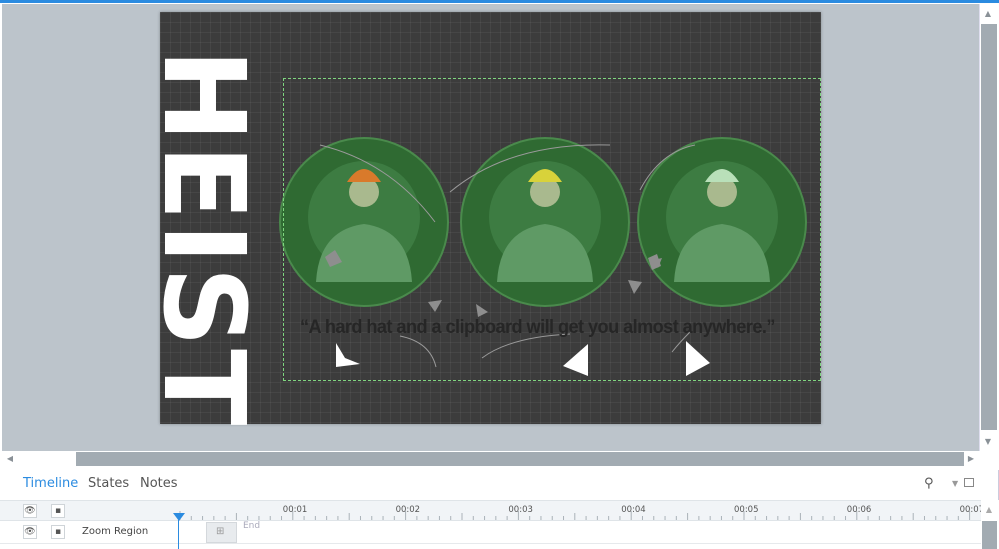  Describe the element at coordinates (859, 510) in the screenshot. I see `tick-label: 00:06` at that location.